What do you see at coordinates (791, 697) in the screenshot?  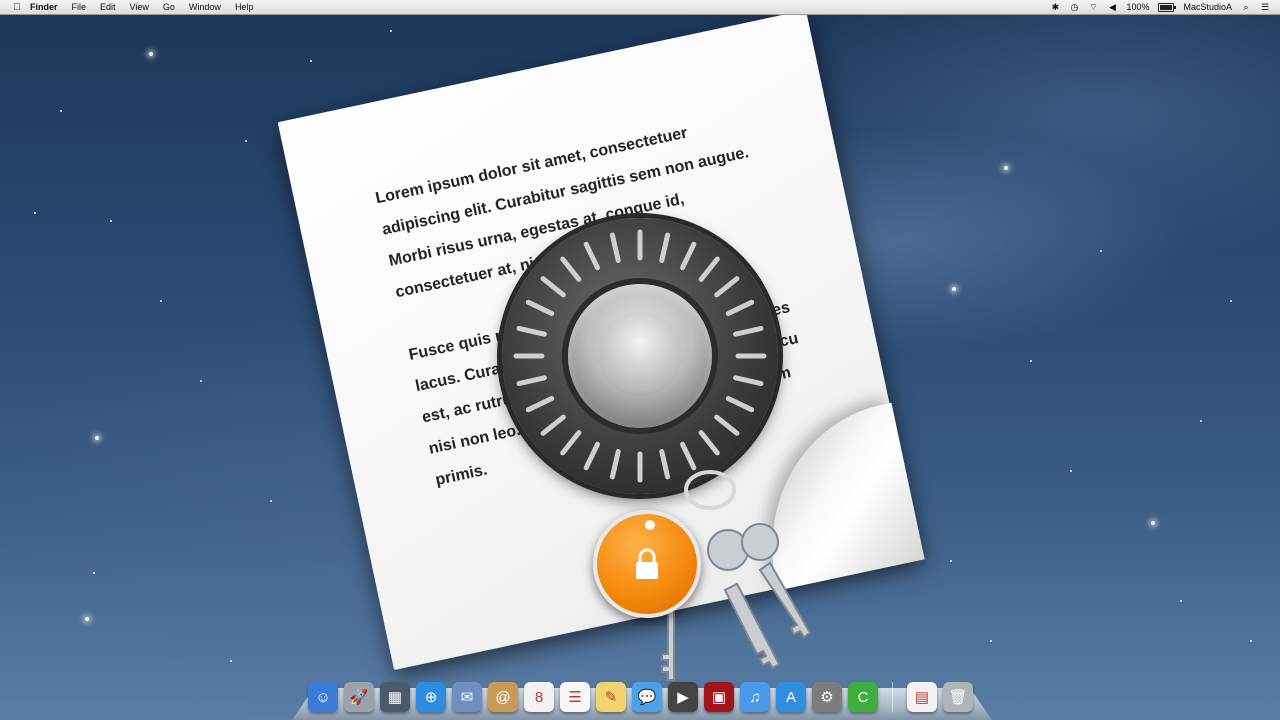 I see `app-store-icon: A` at bounding box center [791, 697].